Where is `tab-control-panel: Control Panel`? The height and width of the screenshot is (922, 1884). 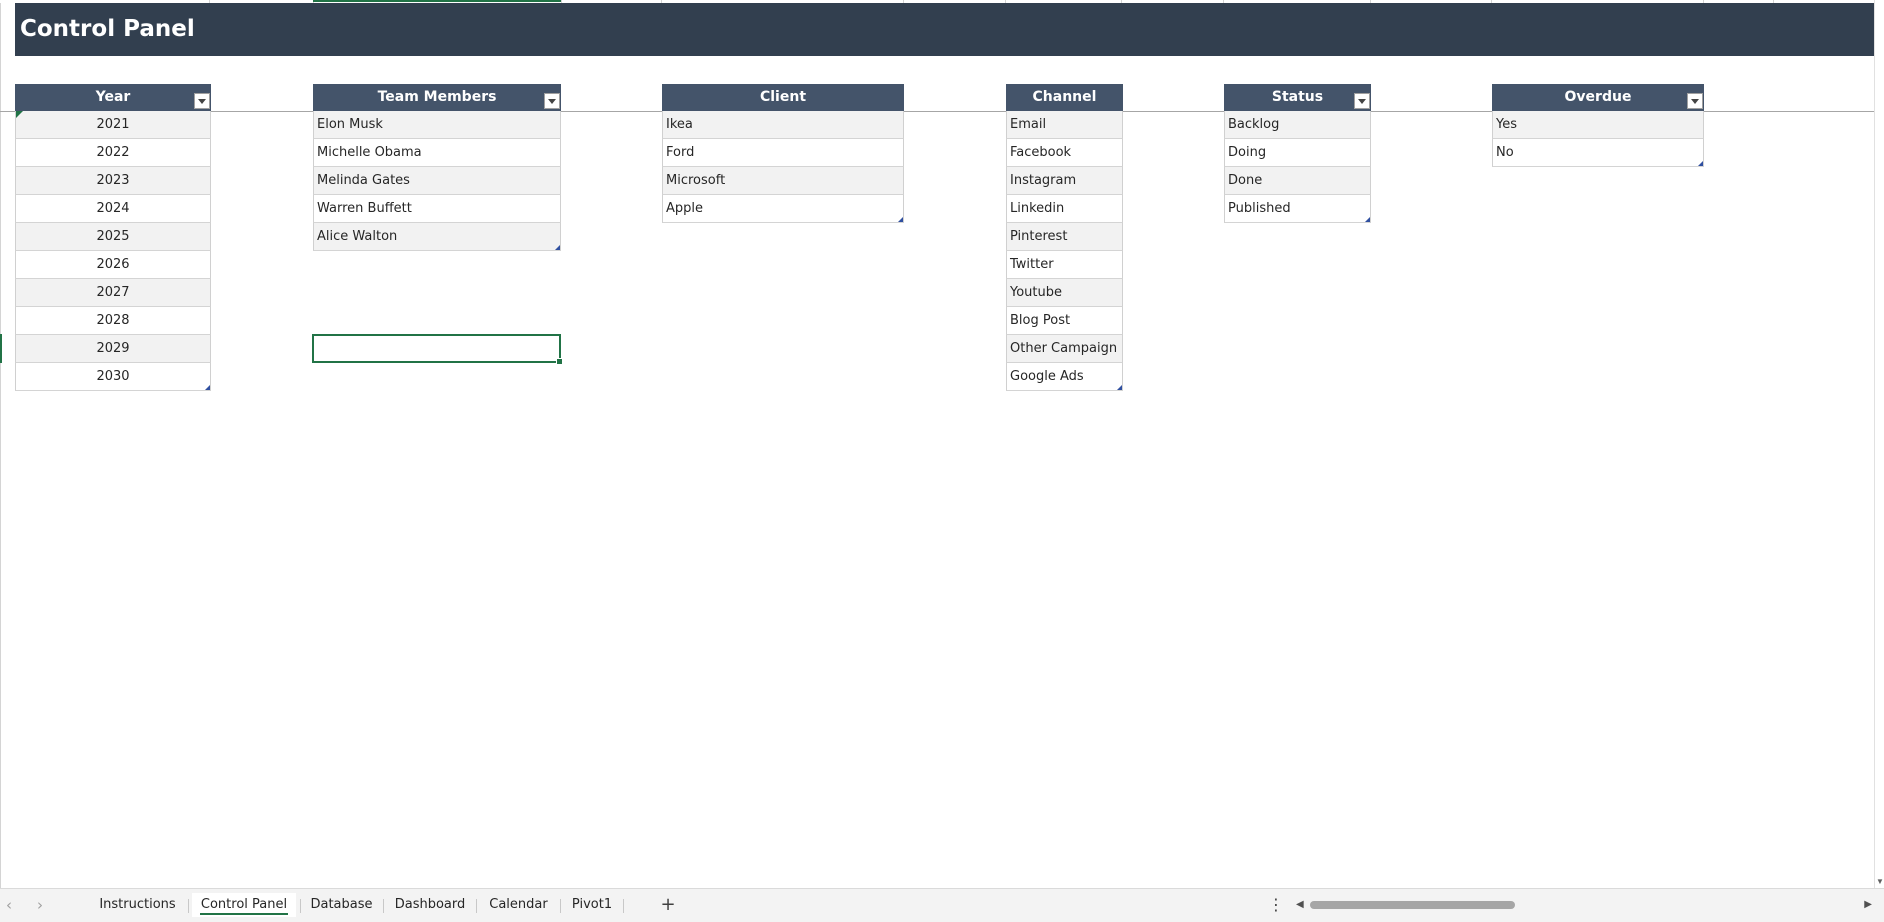 tab-control-panel: Control Panel is located at coordinates (244, 905).